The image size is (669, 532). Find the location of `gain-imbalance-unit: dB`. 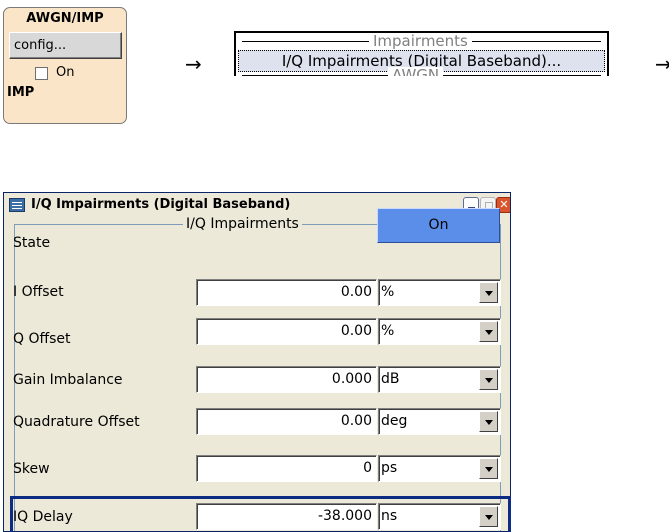

gain-imbalance-unit: dB is located at coordinates (390, 379).